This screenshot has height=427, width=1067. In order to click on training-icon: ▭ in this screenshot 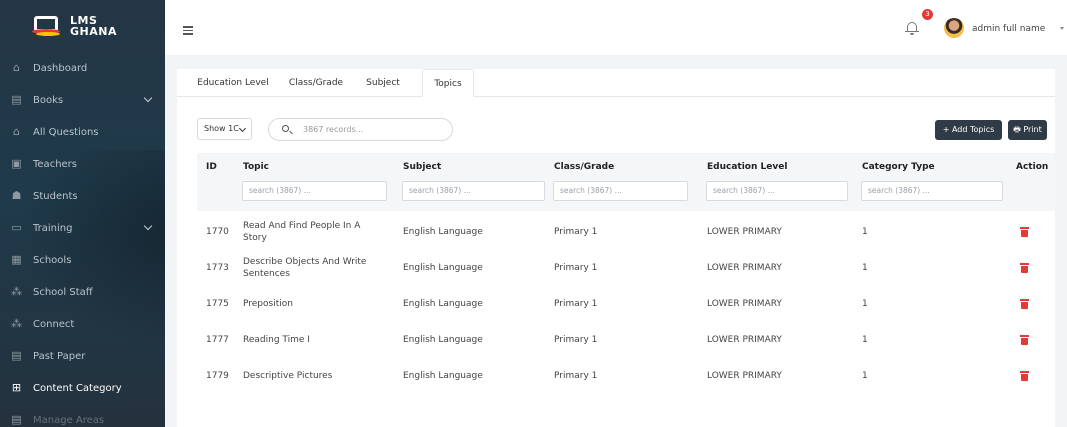, I will do `click(16, 227)`.